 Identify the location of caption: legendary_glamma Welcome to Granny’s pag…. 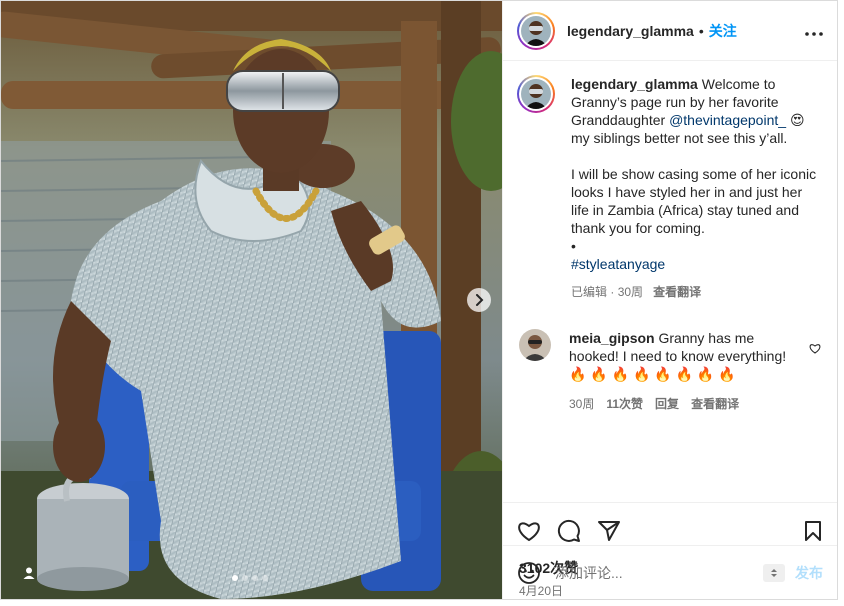
(669, 188).